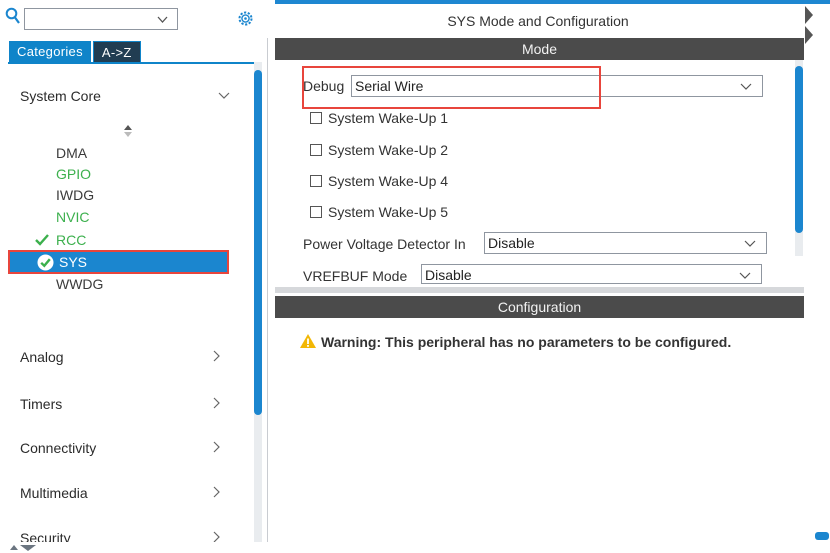  I want to click on peripheral-sys-label: SYS, so click(73, 262).